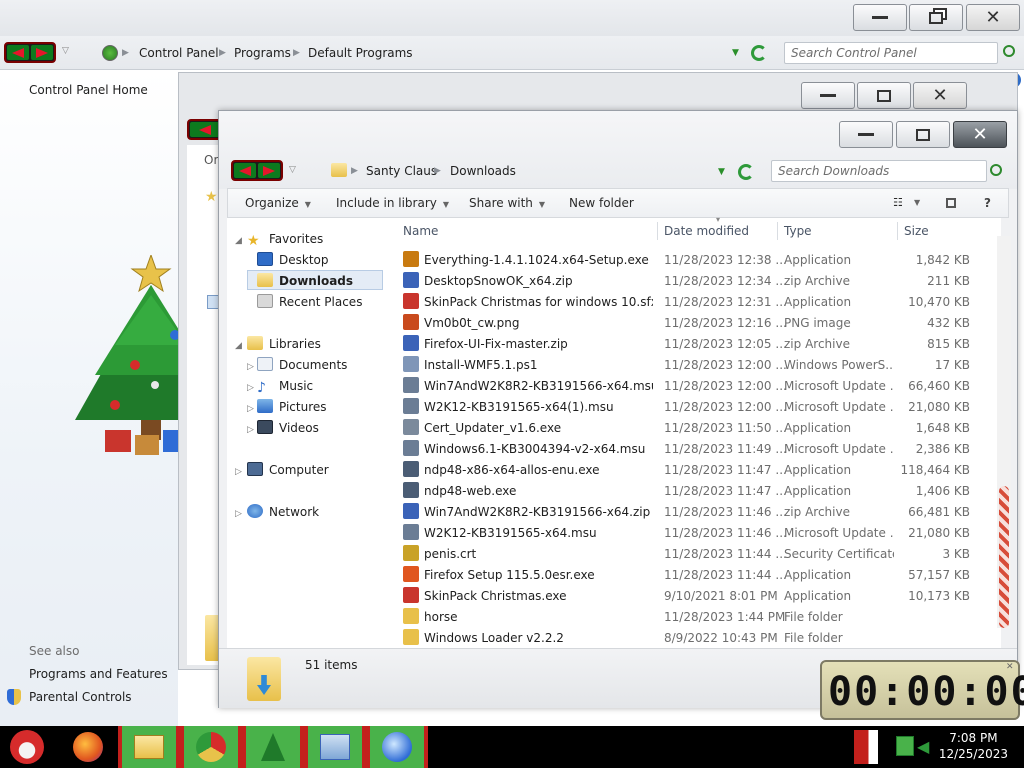 Image resolution: width=1024 pixels, height=768 pixels. Describe the element at coordinates (839, 554) in the screenshot. I see `file-type: Security Certificate` at that location.